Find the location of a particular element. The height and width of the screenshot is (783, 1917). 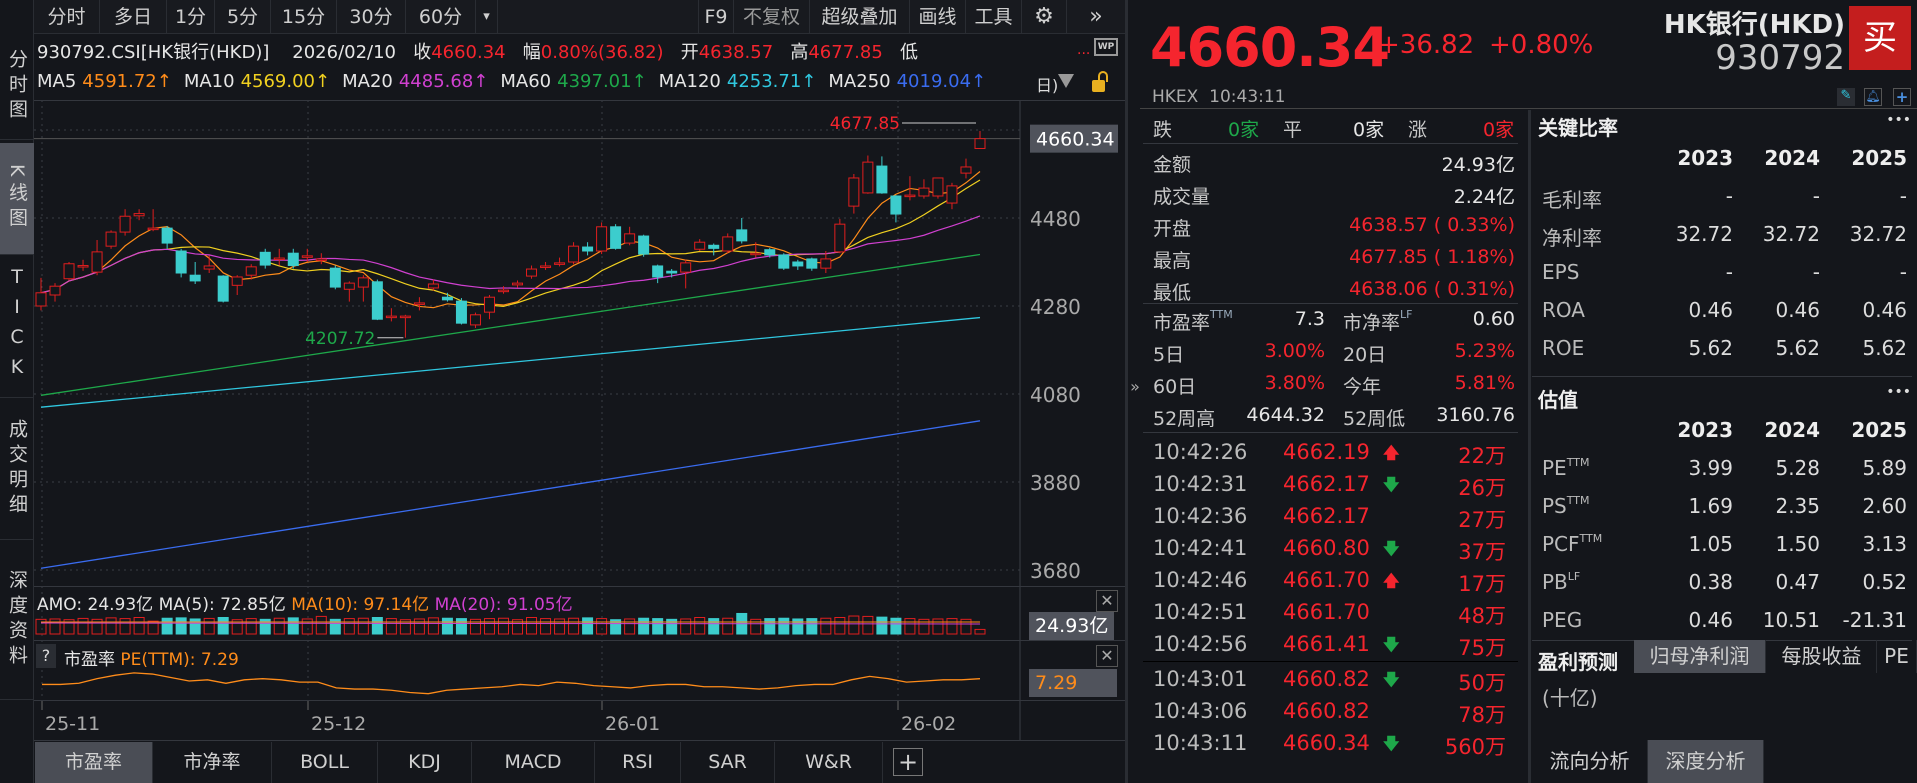

tick-volume: 560万 is located at coordinates (1475, 747).